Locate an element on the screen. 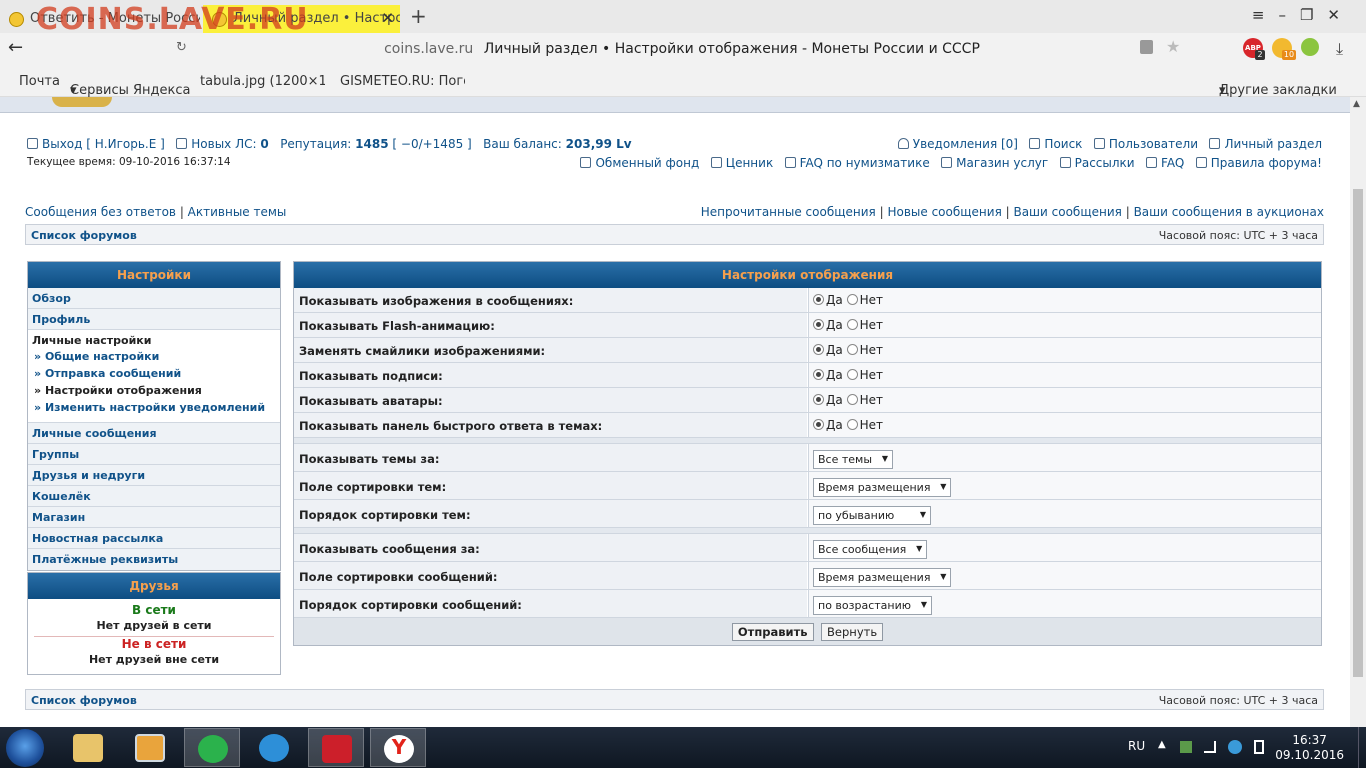 The image size is (1366, 768). reset-button: Вернуть is located at coordinates (852, 632).